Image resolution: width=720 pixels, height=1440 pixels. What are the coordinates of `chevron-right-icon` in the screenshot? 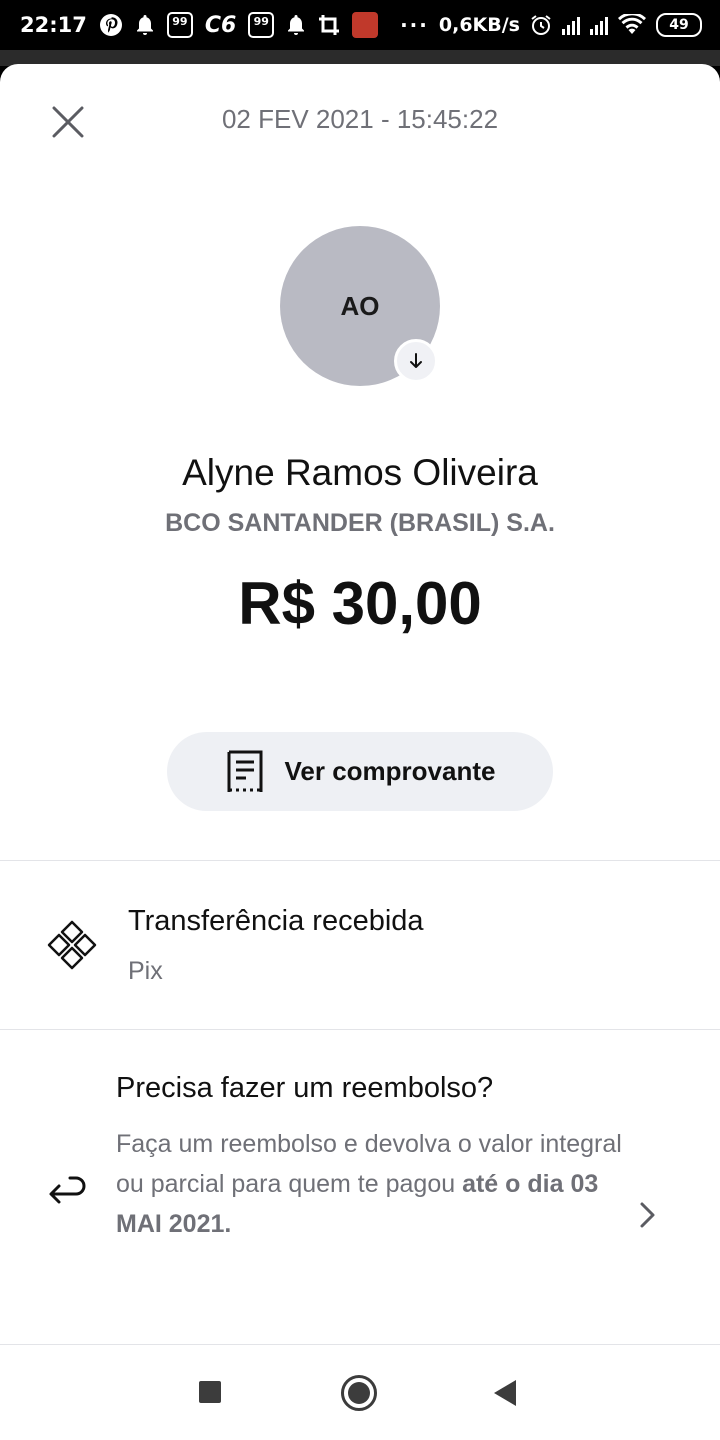 It's located at (647, 1215).